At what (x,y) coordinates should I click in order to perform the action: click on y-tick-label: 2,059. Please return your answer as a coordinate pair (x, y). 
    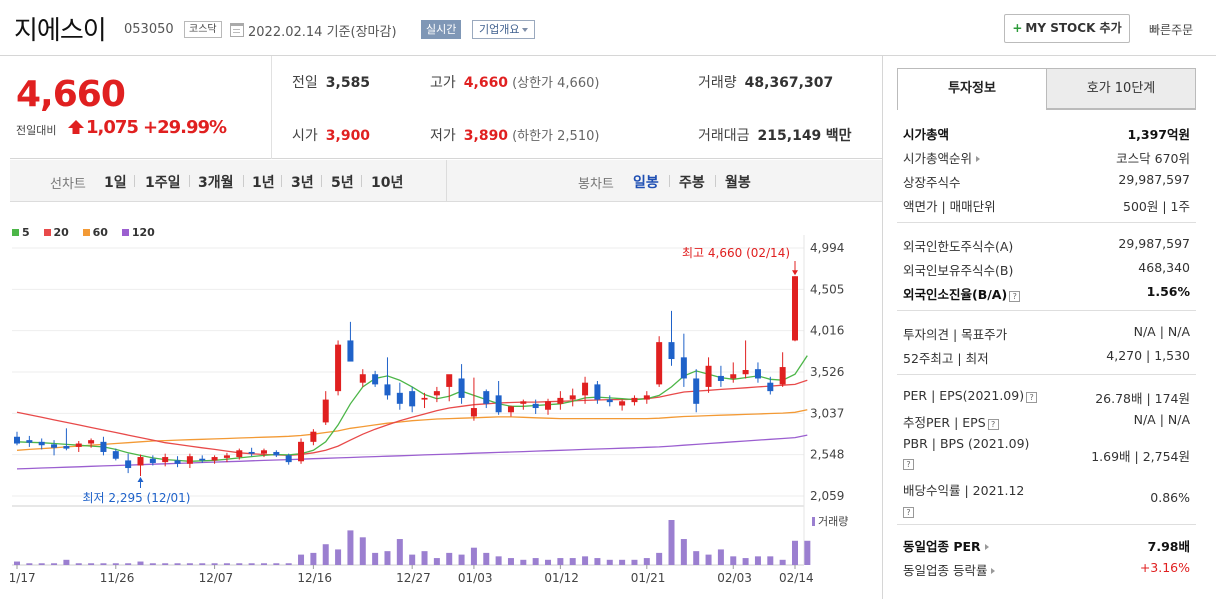
    Looking at the image, I should click on (827, 496).